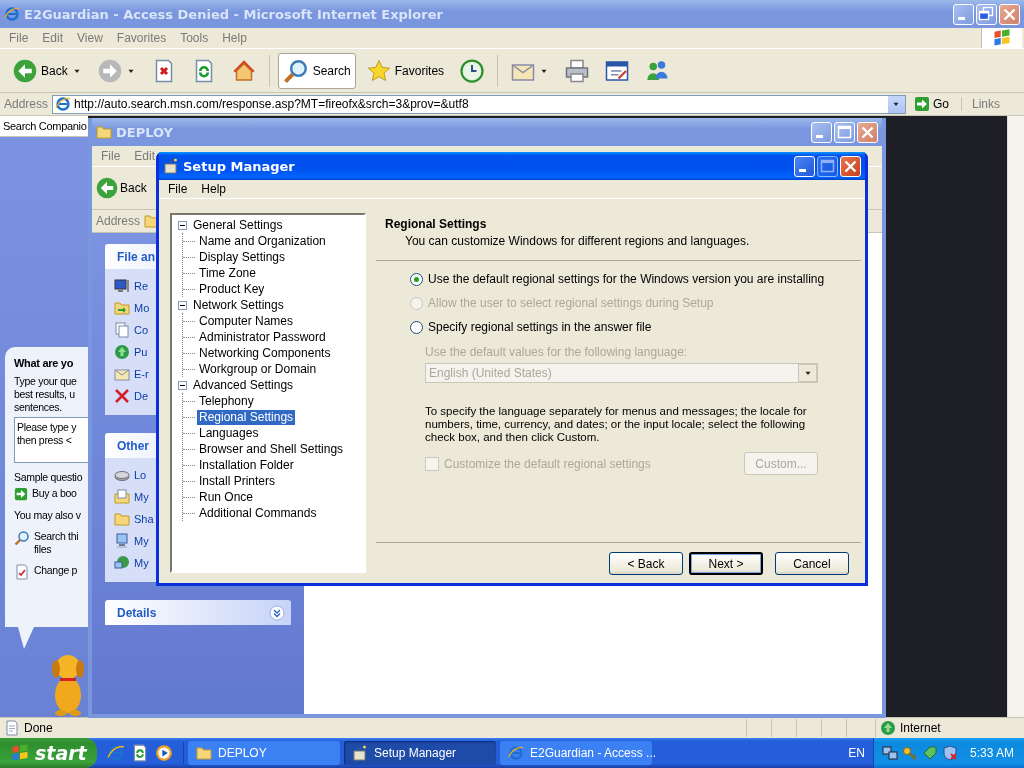  I want to click on tree-item: Workgroup or Domain, so click(258, 369).